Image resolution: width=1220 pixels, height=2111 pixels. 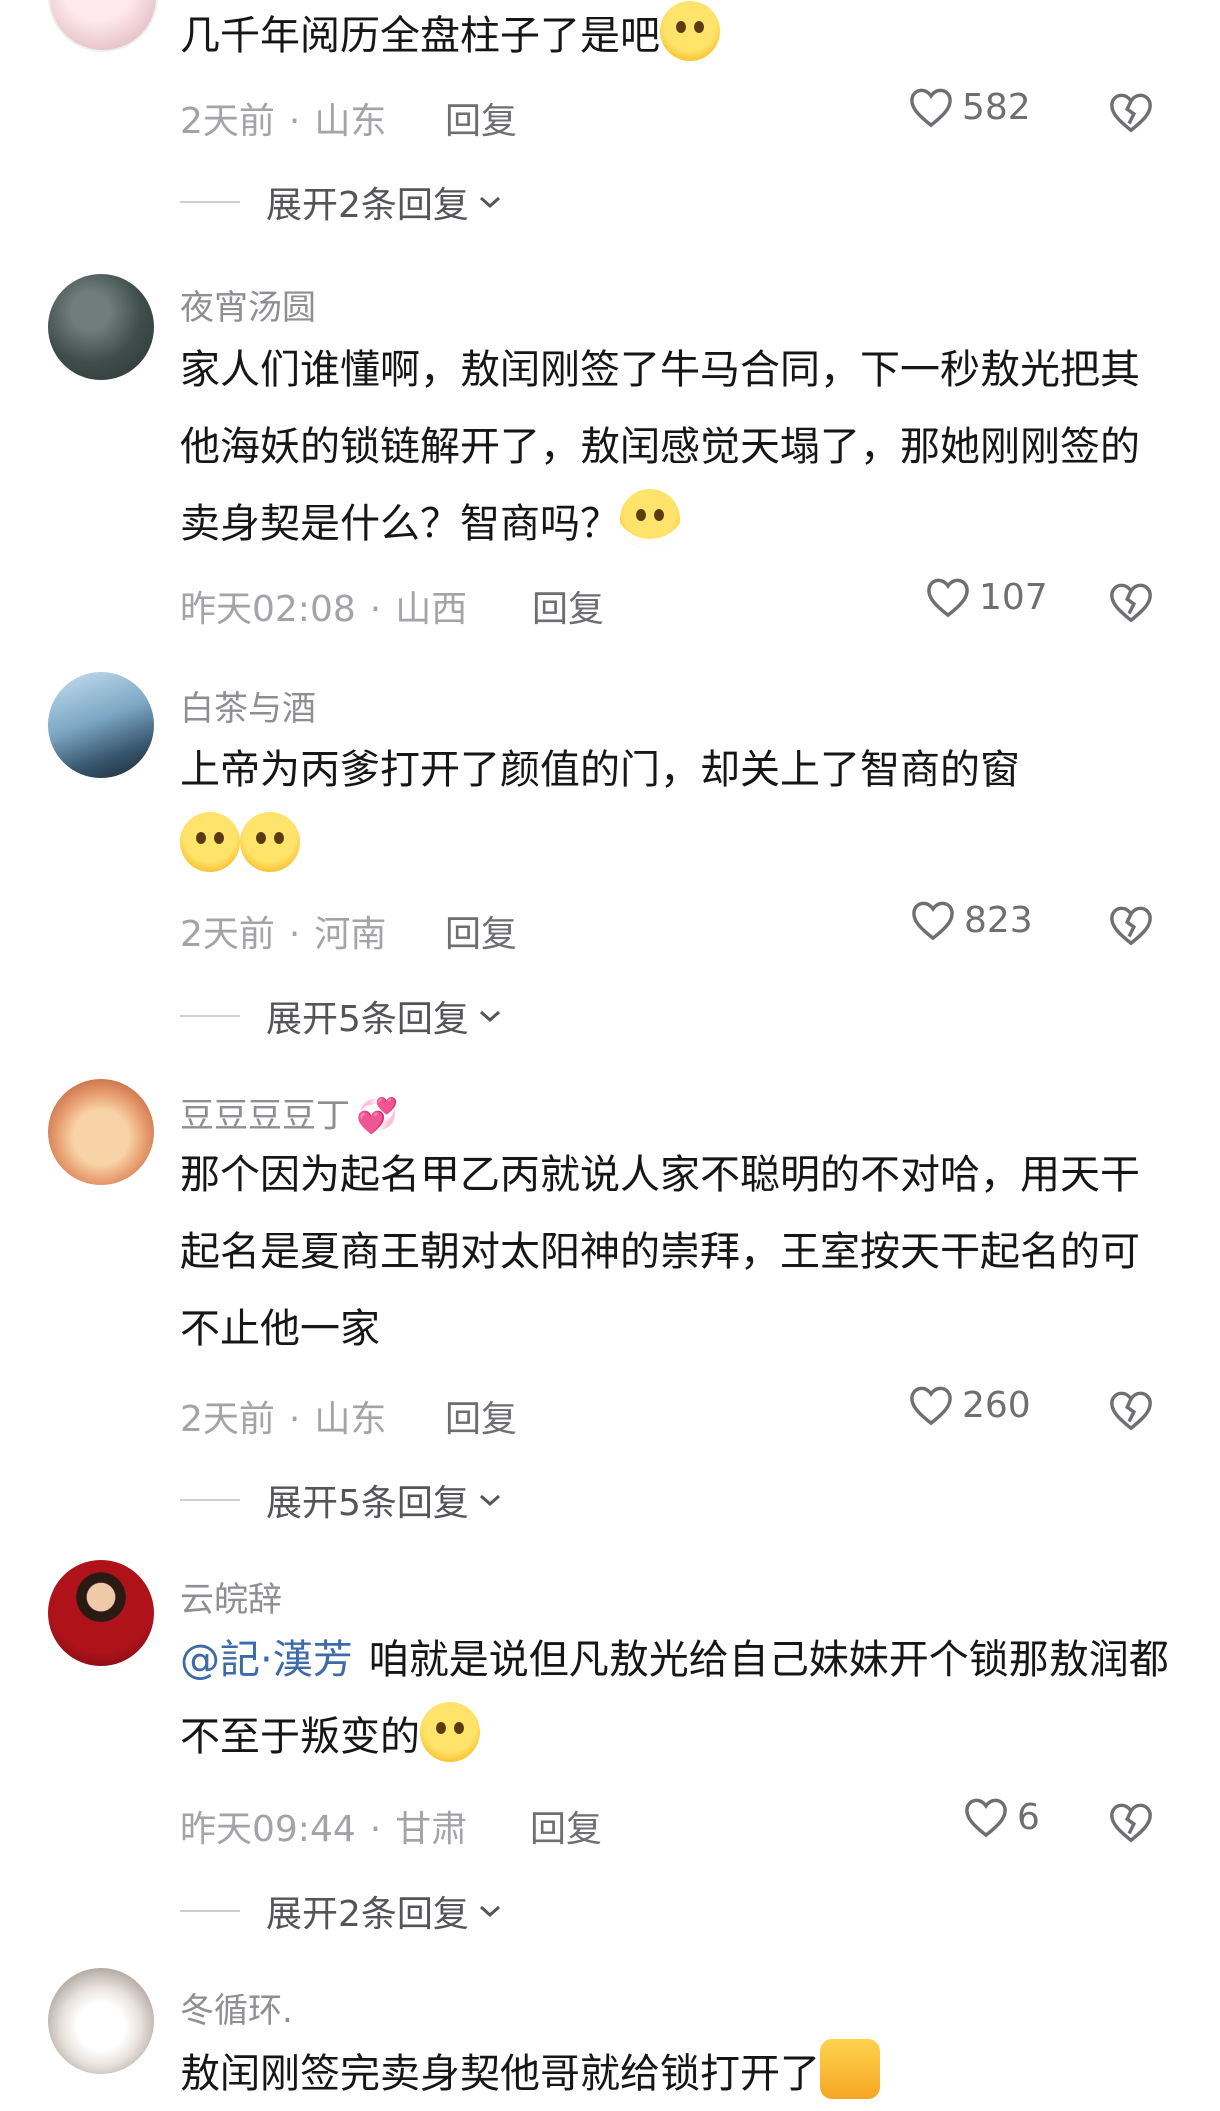 I want to click on thinking-emoji-icon, so click(x=690, y=31).